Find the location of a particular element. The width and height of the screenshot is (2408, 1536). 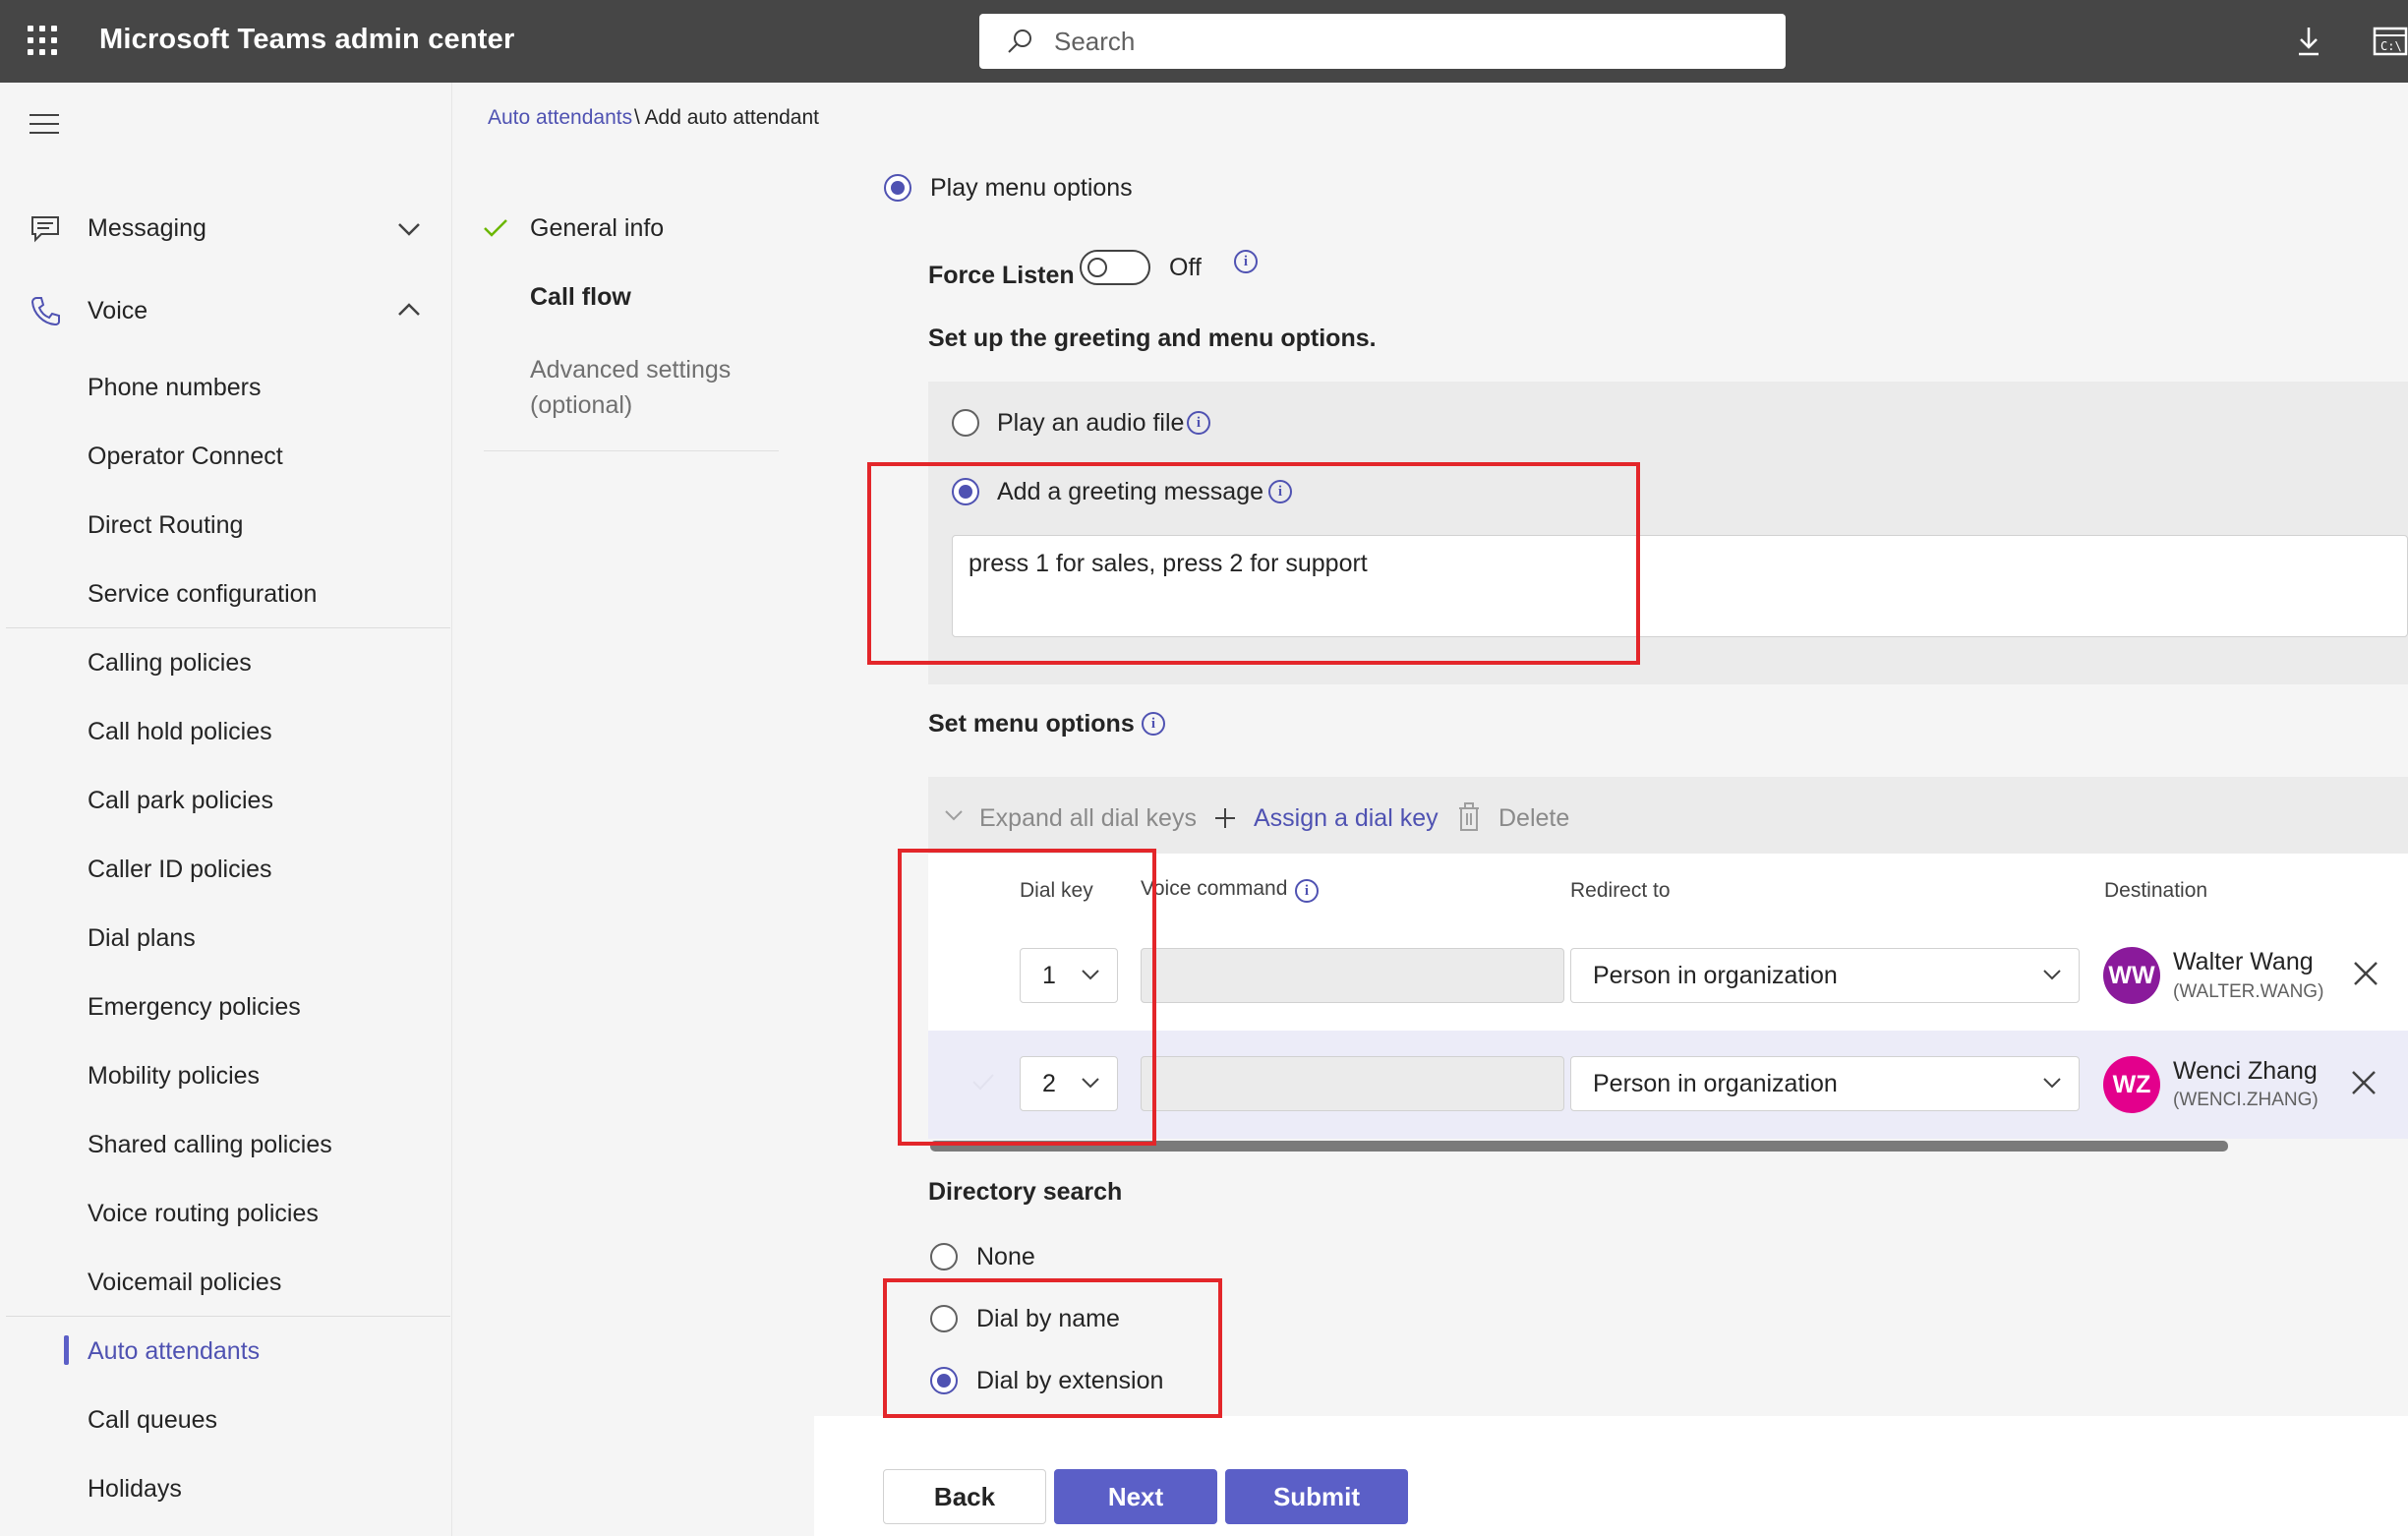

nav-messaging: Messaging is located at coordinates (147, 228).